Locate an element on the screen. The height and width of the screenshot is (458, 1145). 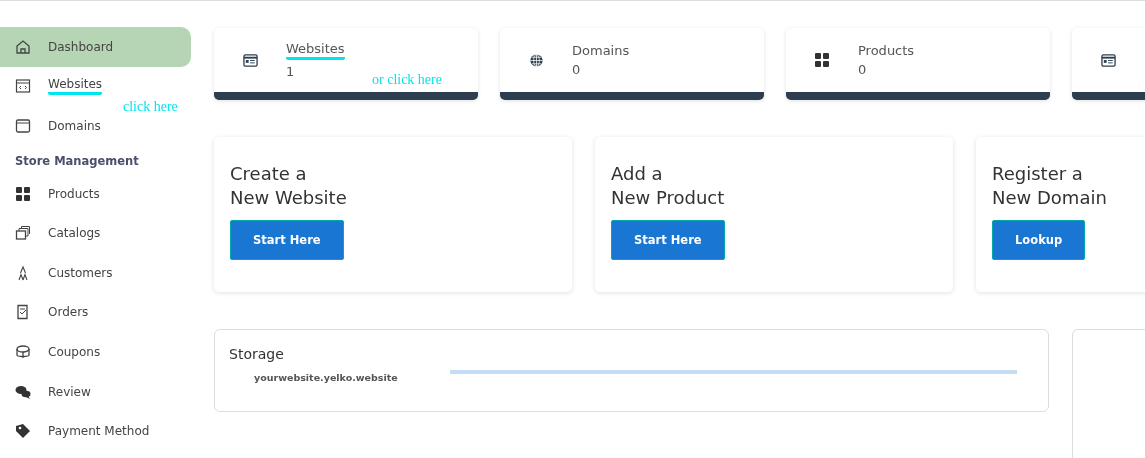
section-heading: Store Management is located at coordinates (77, 161).